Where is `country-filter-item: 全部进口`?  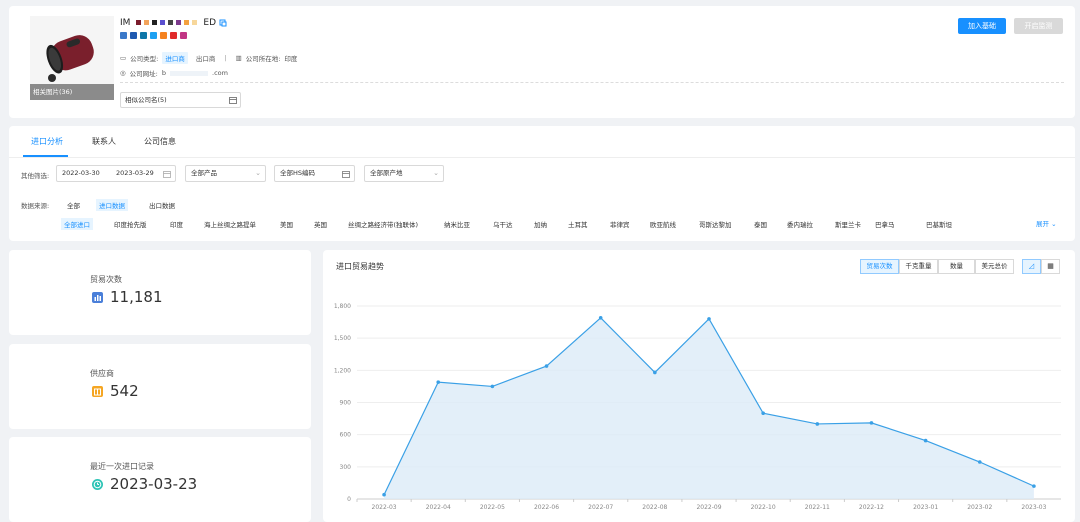
country-filter-item: 全部进口 is located at coordinates (77, 224).